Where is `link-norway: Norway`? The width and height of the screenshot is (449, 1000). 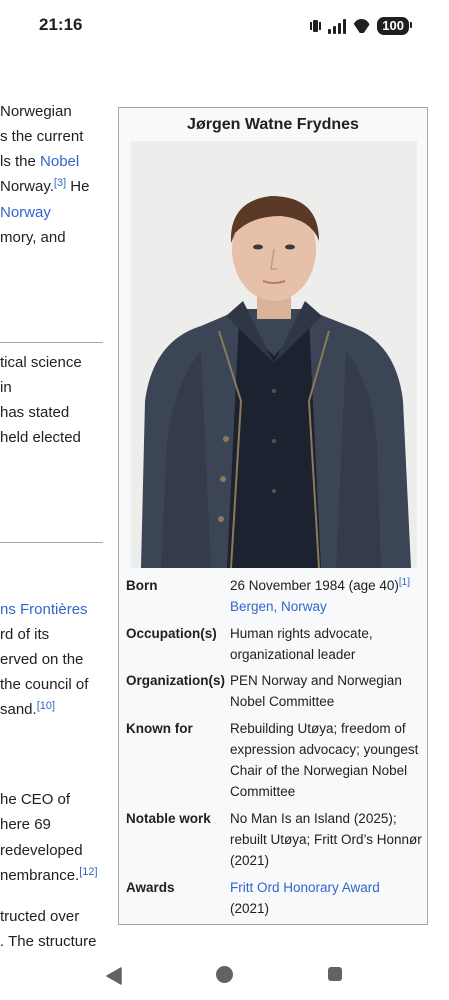 link-norway: Norway is located at coordinates (25, 212).